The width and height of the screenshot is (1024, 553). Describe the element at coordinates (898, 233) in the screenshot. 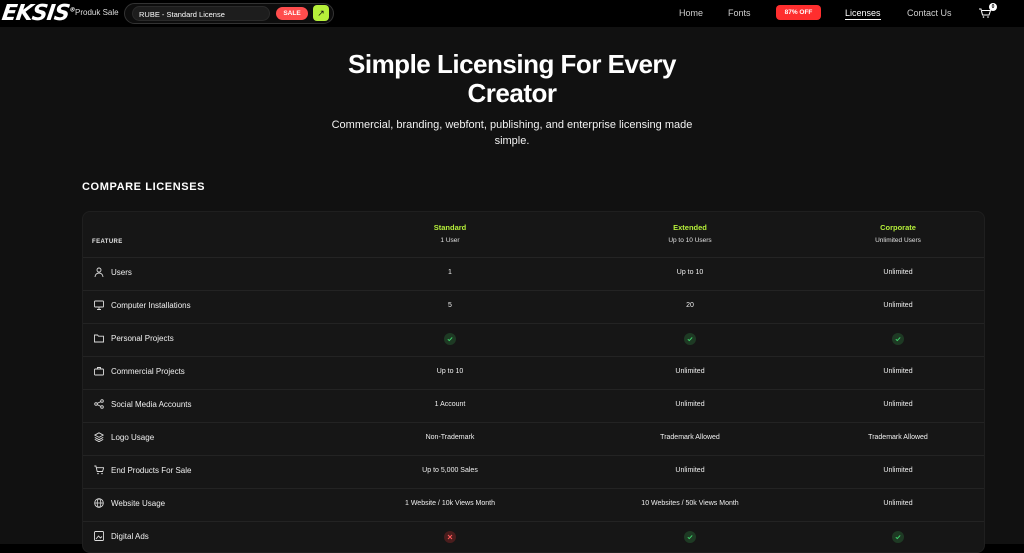

I see `column-corporate: Corporate Unlimited Users` at that location.